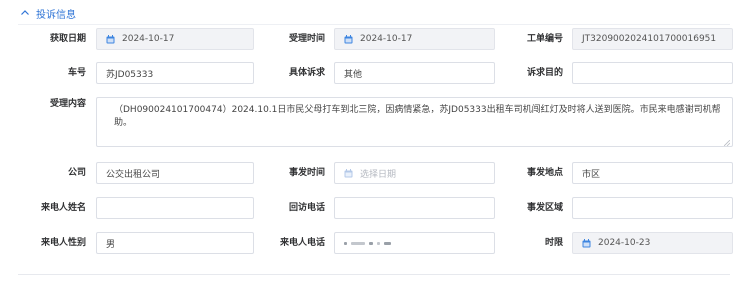  Describe the element at coordinates (374, 274) in the screenshot. I see `bottom-divider` at that location.